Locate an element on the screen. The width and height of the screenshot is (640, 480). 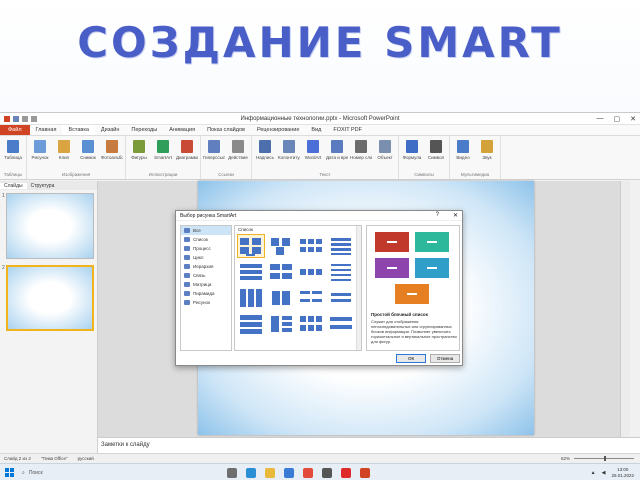
undo-icon is located at coordinates (25, 118).